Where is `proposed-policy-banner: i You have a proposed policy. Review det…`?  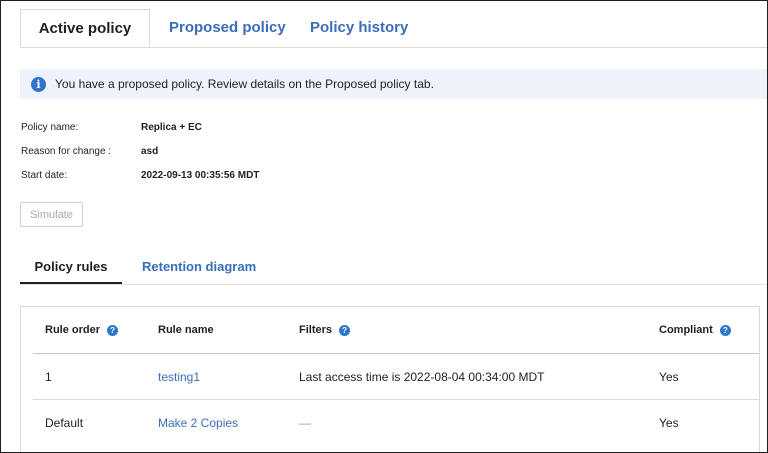
proposed-policy-banner: i You have a proposed policy. Review det… is located at coordinates (393, 84).